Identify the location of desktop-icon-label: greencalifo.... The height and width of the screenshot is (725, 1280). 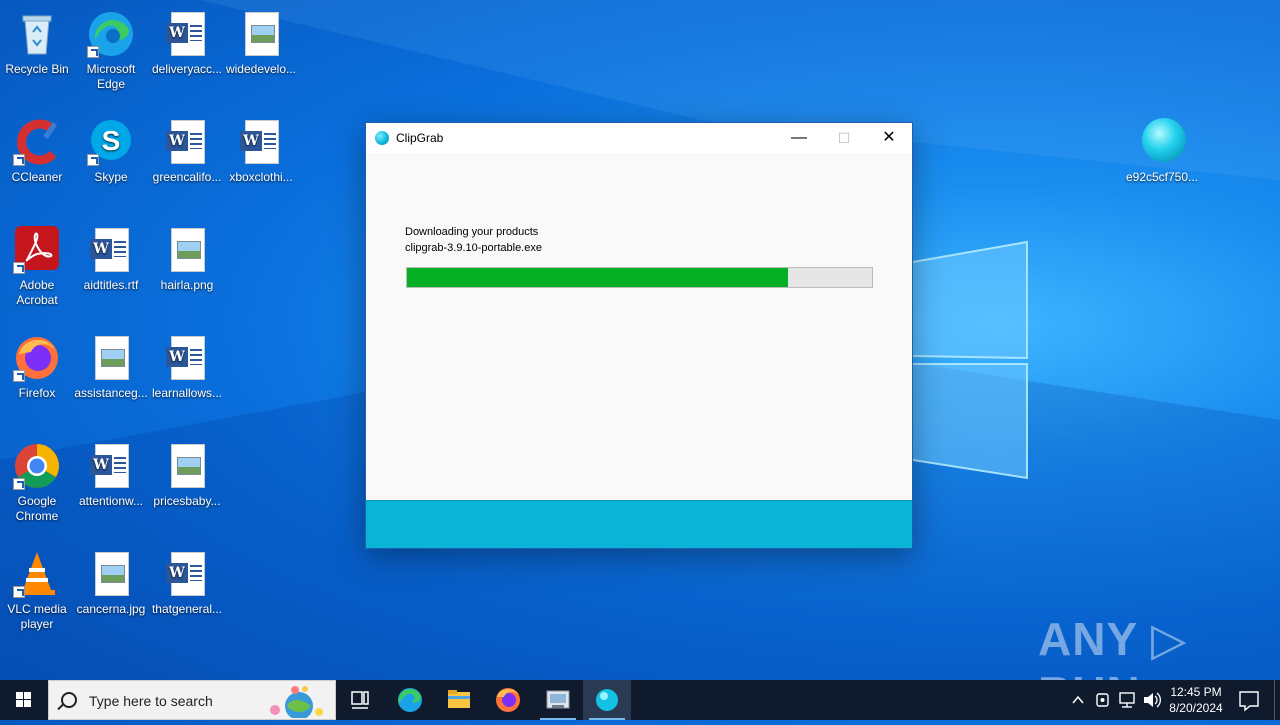
(187, 177).